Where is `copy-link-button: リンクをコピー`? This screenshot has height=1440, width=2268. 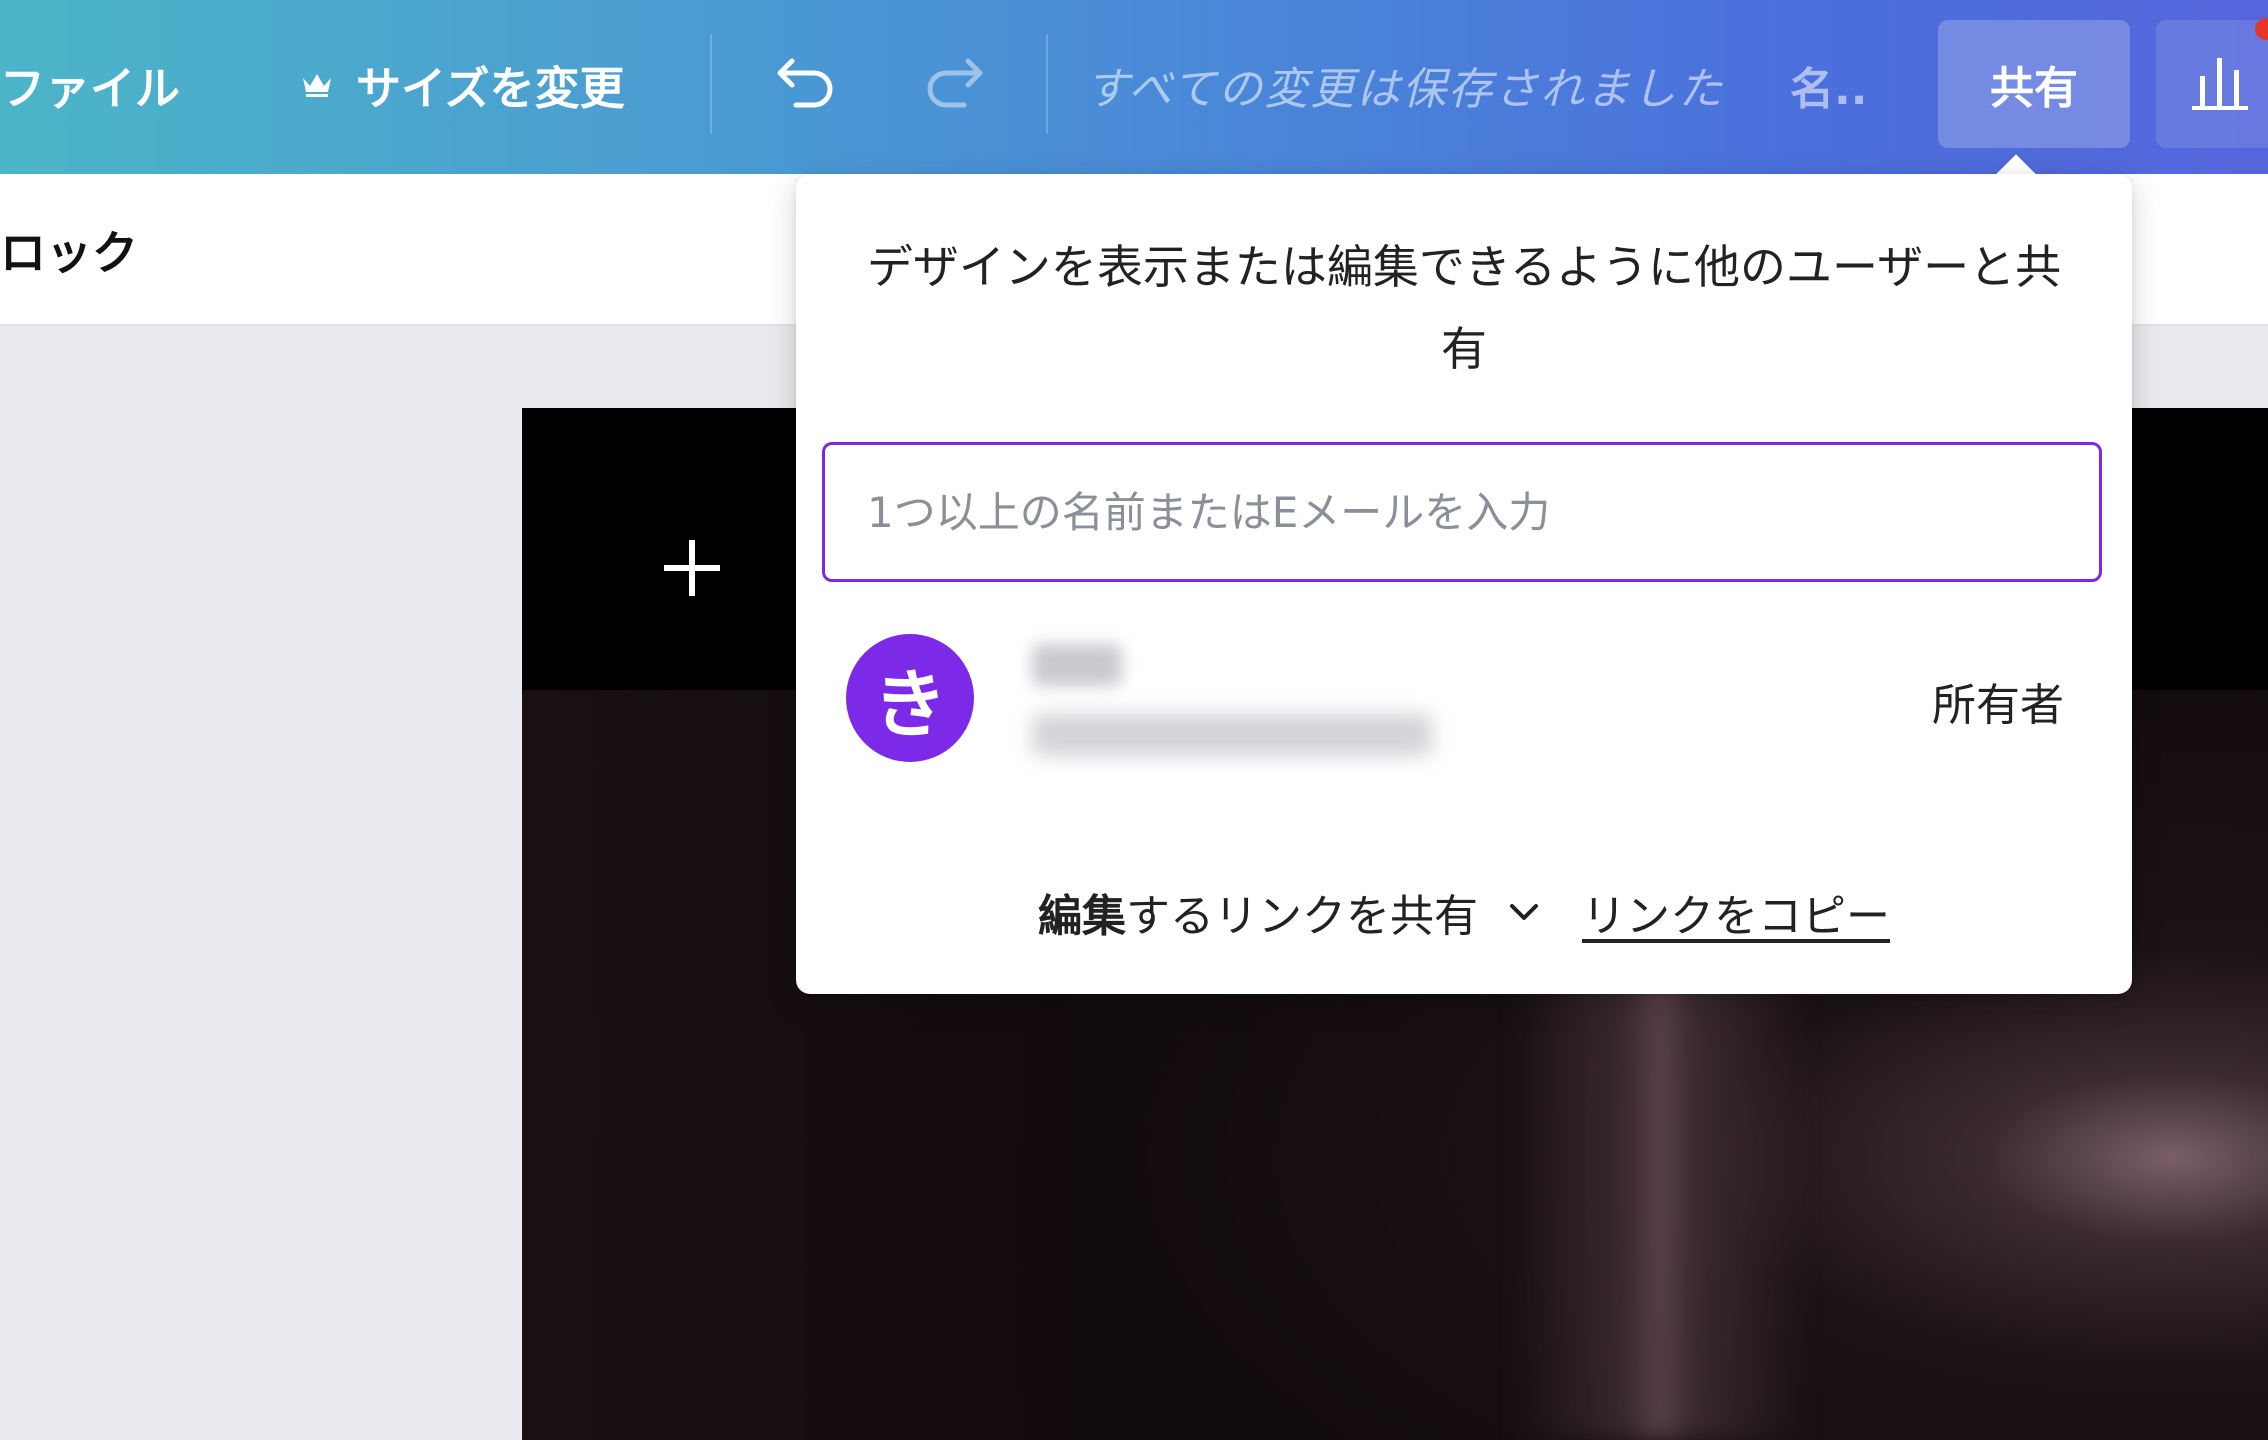 copy-link-button: リンクをコピー is located at coordinates (1736, 912).